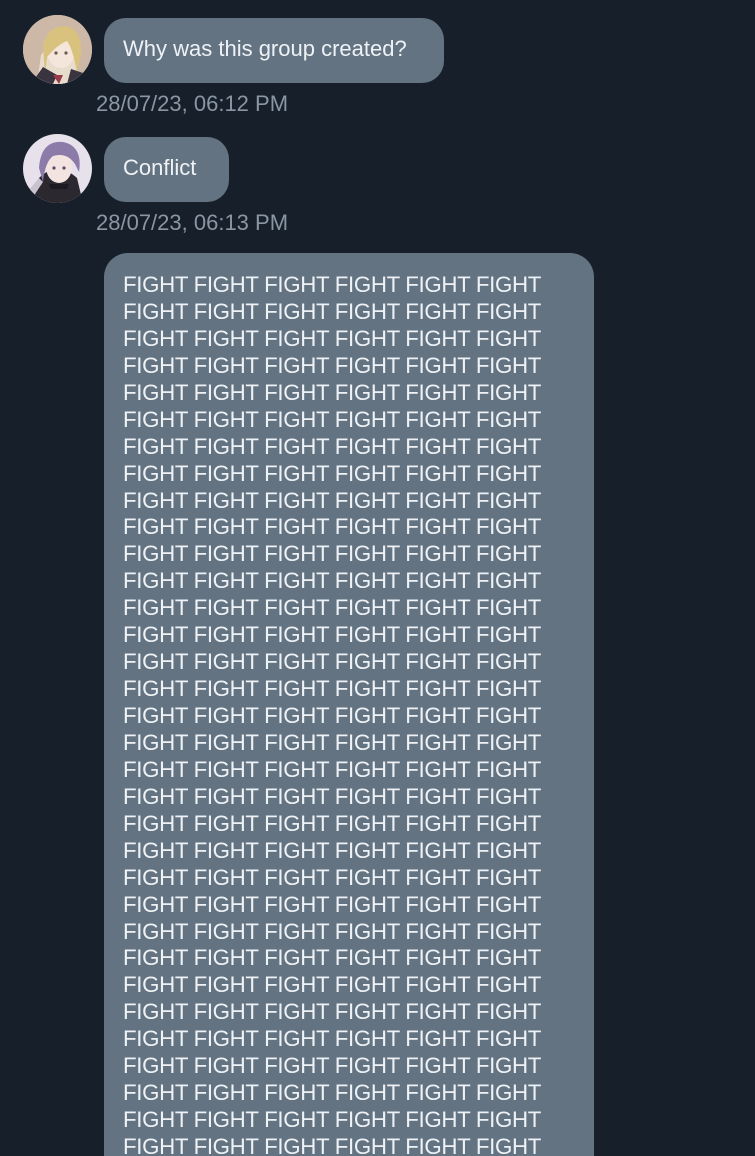 Image resolution: width=755 pixels, height=1156 pixels. Describe the element at coordinates (160, 167) in the screenshot. I see `message-text: Conflict` at that location.